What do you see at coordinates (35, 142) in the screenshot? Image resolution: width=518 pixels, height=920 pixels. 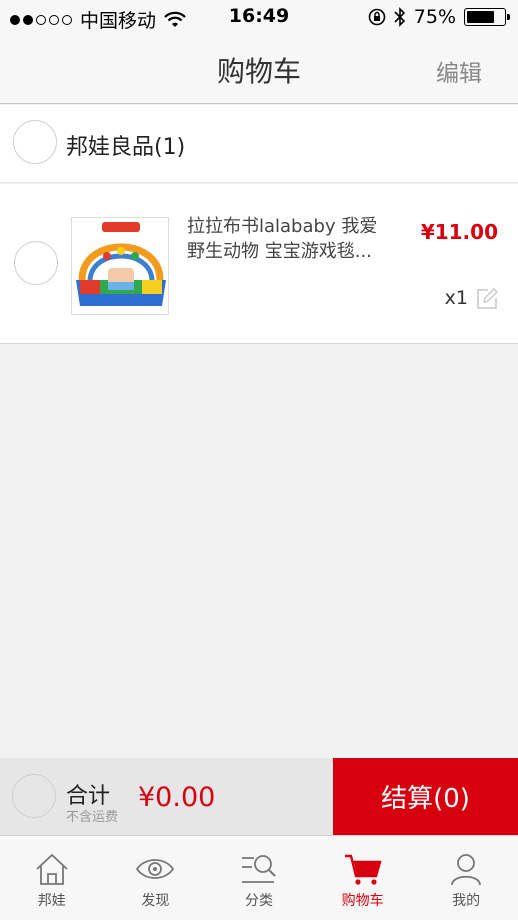 I see `shop-select-checkbox` at bounding box center [35, 142].